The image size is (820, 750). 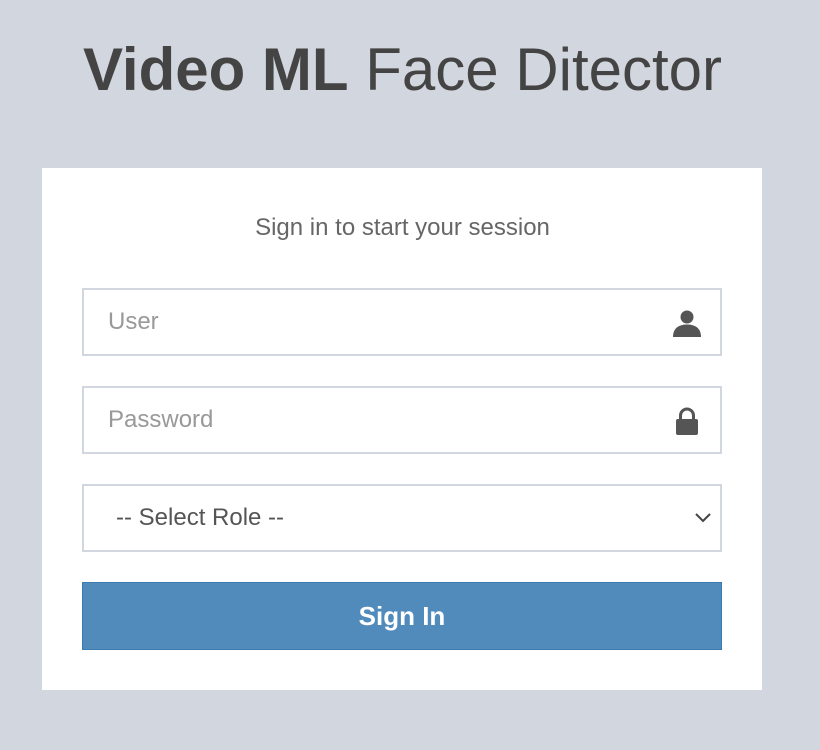 I want to click on user-field, so click(x=402, y=322).